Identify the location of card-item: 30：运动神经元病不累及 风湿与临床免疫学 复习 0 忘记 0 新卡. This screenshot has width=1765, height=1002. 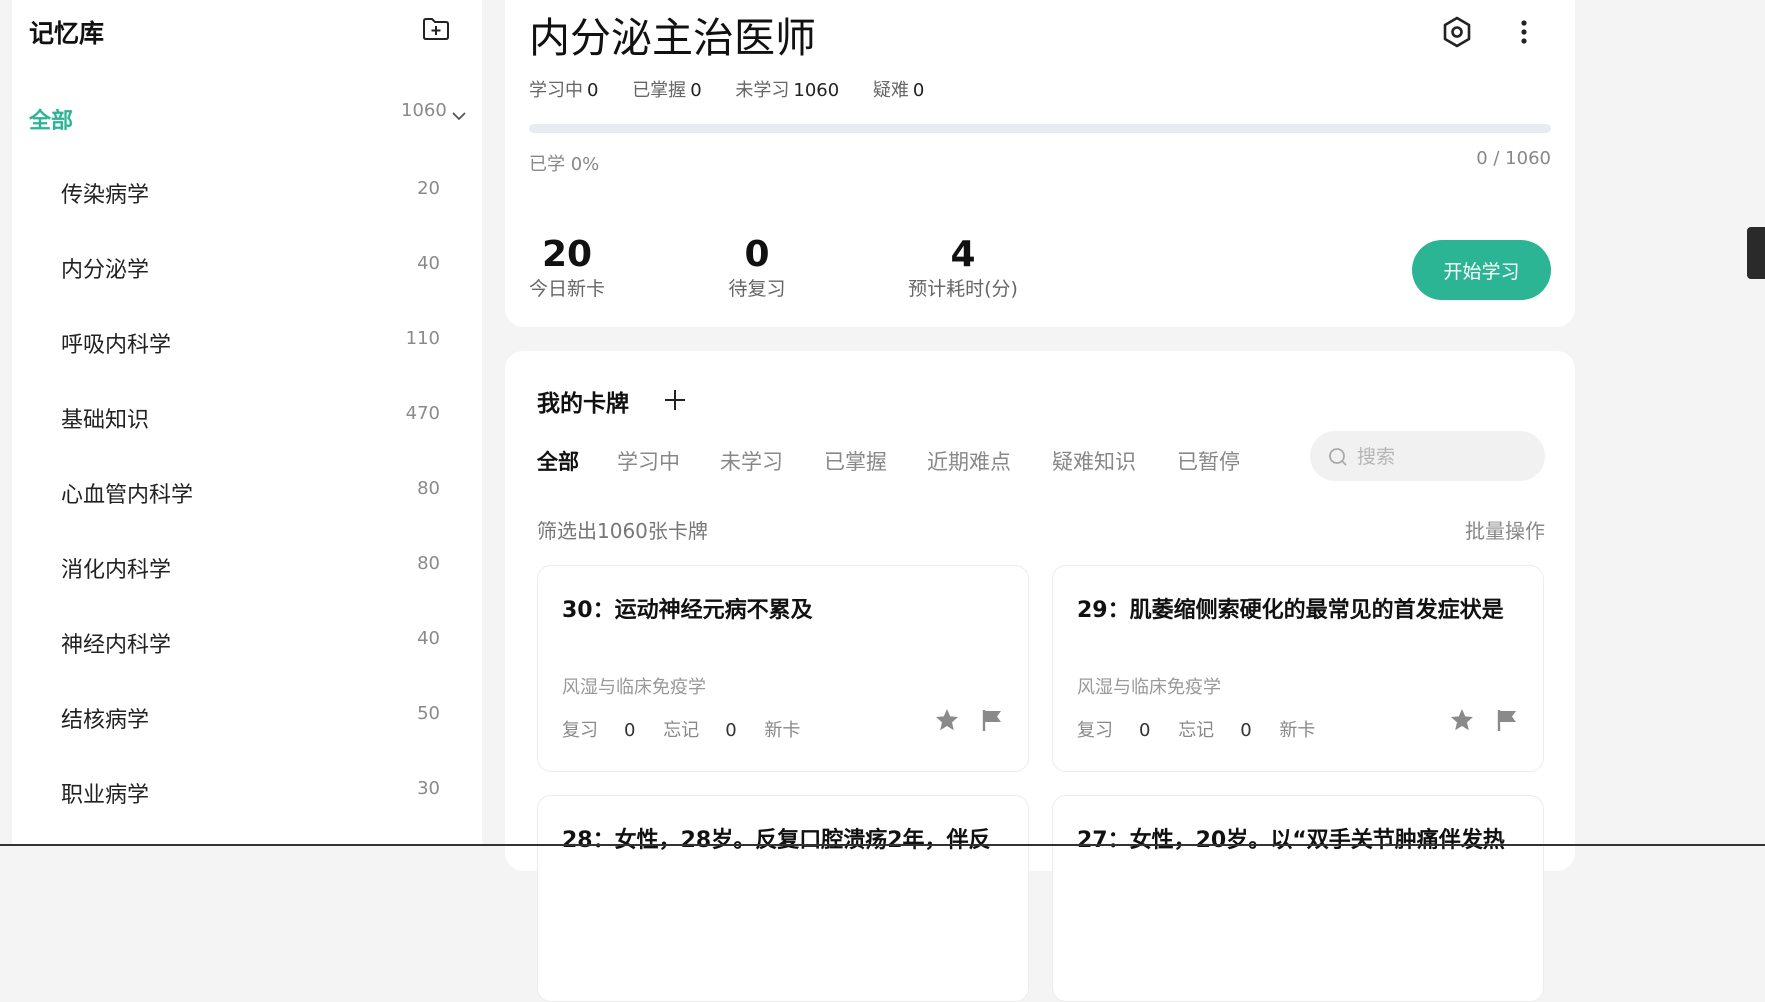
(783, 668).